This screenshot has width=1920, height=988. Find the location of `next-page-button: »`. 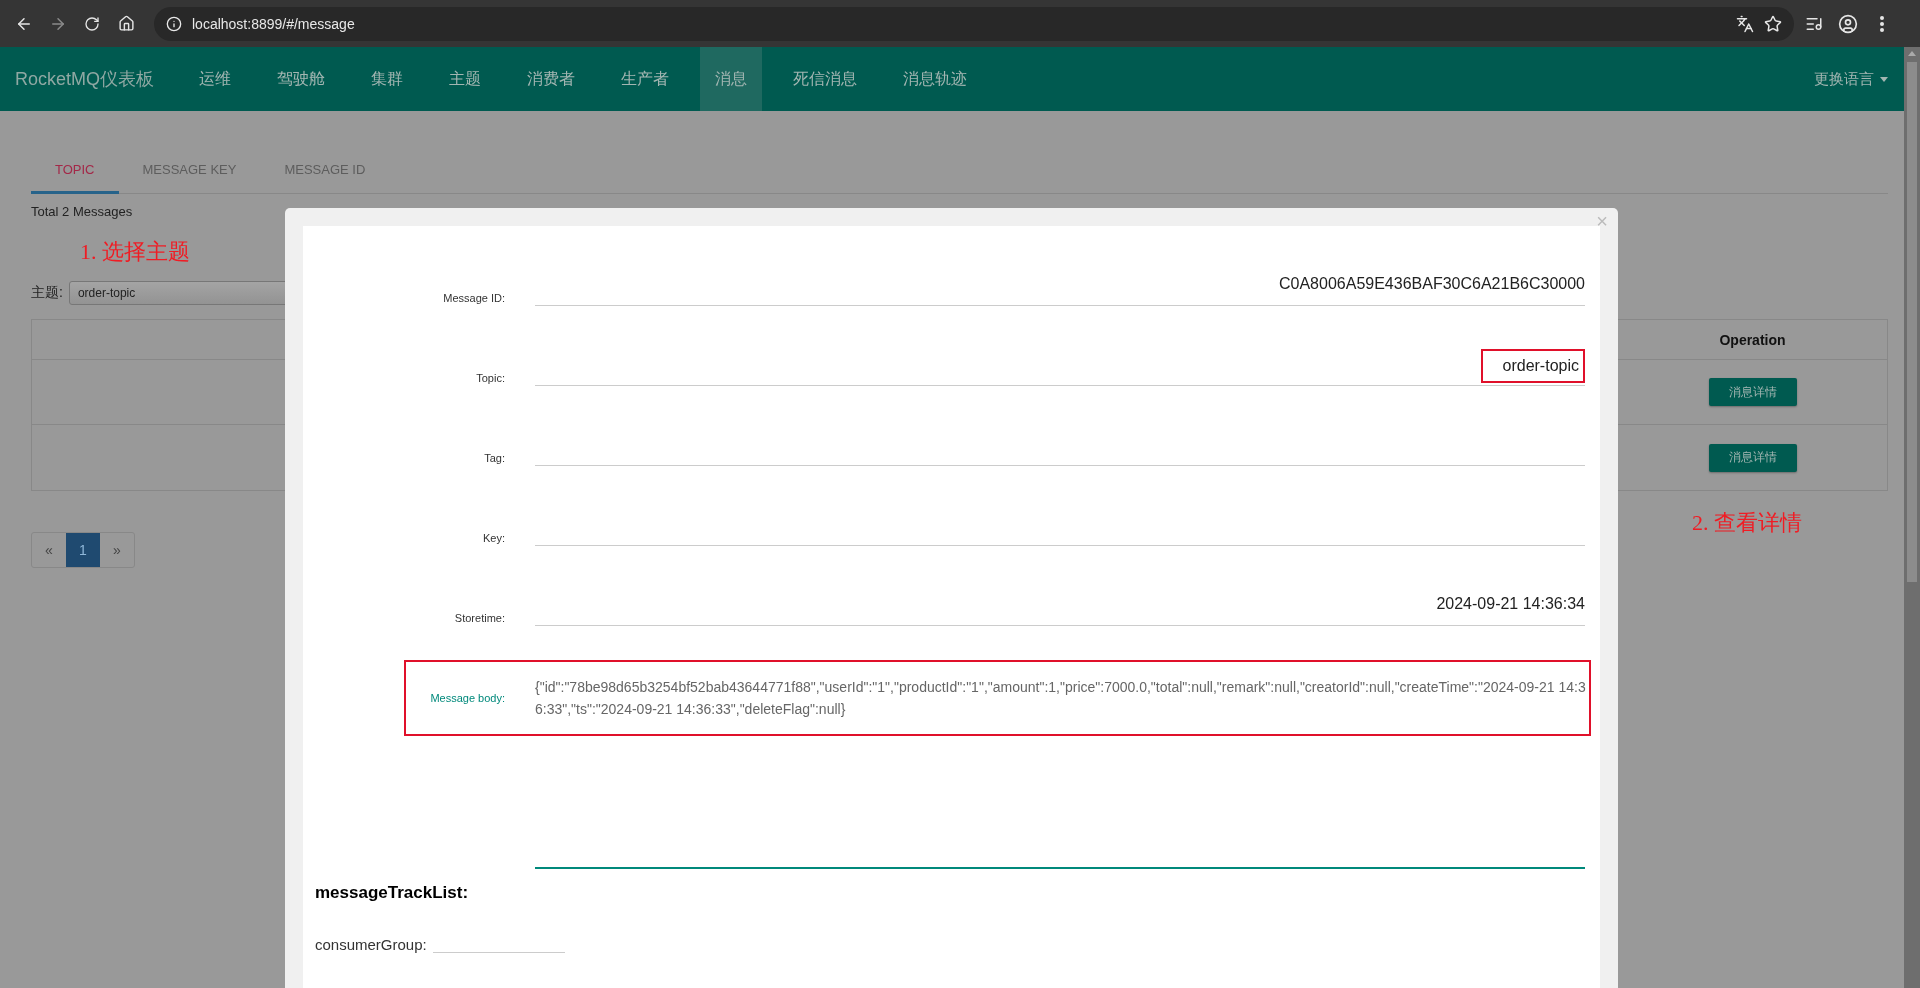

next-page-button: » is located at coordinates (117, 550).